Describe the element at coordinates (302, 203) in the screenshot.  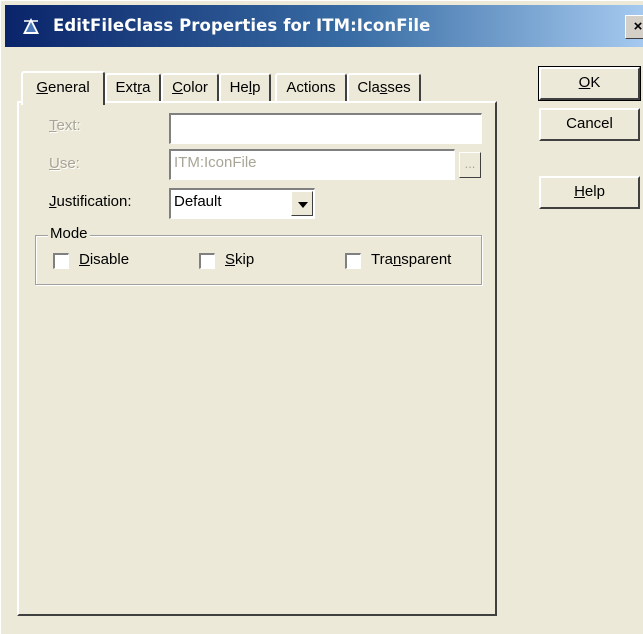
I see `chevron-down-icon` at that location.